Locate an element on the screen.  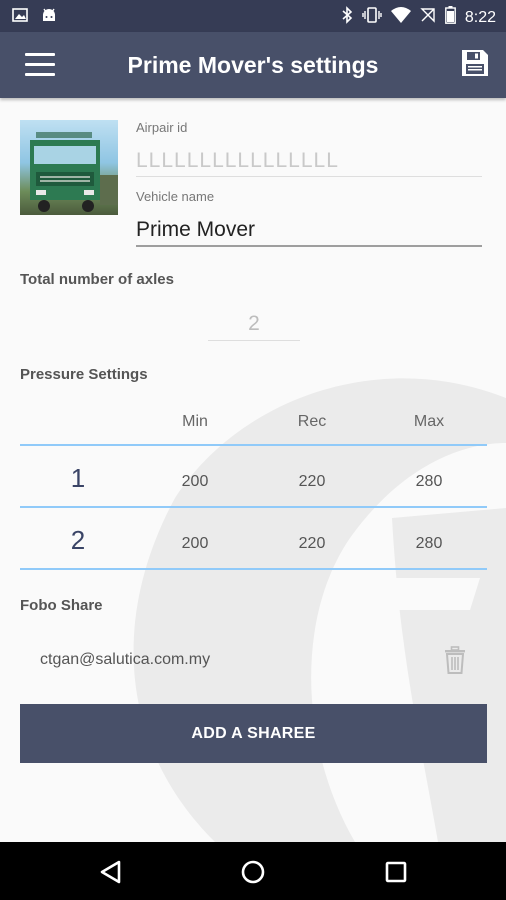
floppy-save-icon is located at coordinates (476, 64).